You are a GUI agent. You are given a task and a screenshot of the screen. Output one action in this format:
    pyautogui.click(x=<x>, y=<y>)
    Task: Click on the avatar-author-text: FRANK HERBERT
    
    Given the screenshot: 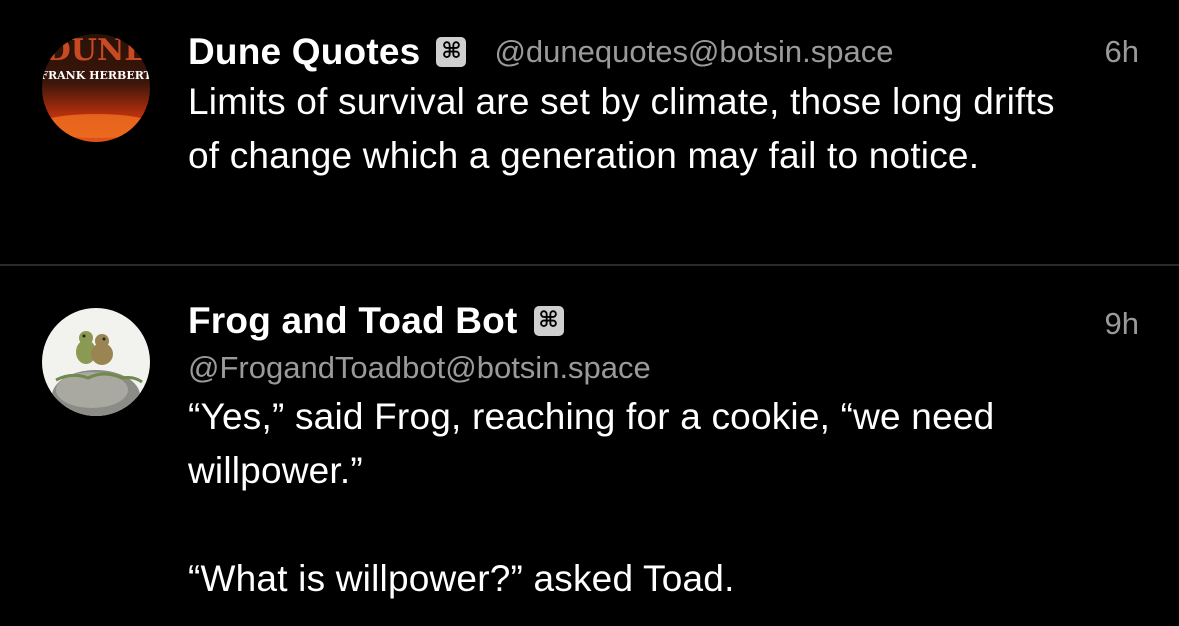 What is the action you would take?
    pyautogui.click(x=96, y=75)
    